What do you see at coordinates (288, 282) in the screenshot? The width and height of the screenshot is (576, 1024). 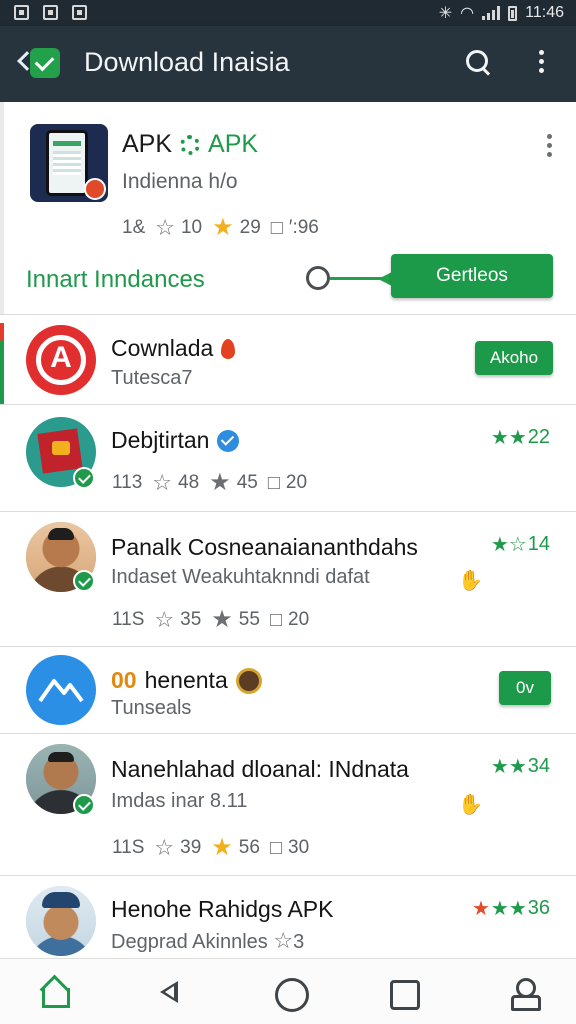 I see `install-row: Innart Inndances Gertleos` at bounding box center [288, 282].